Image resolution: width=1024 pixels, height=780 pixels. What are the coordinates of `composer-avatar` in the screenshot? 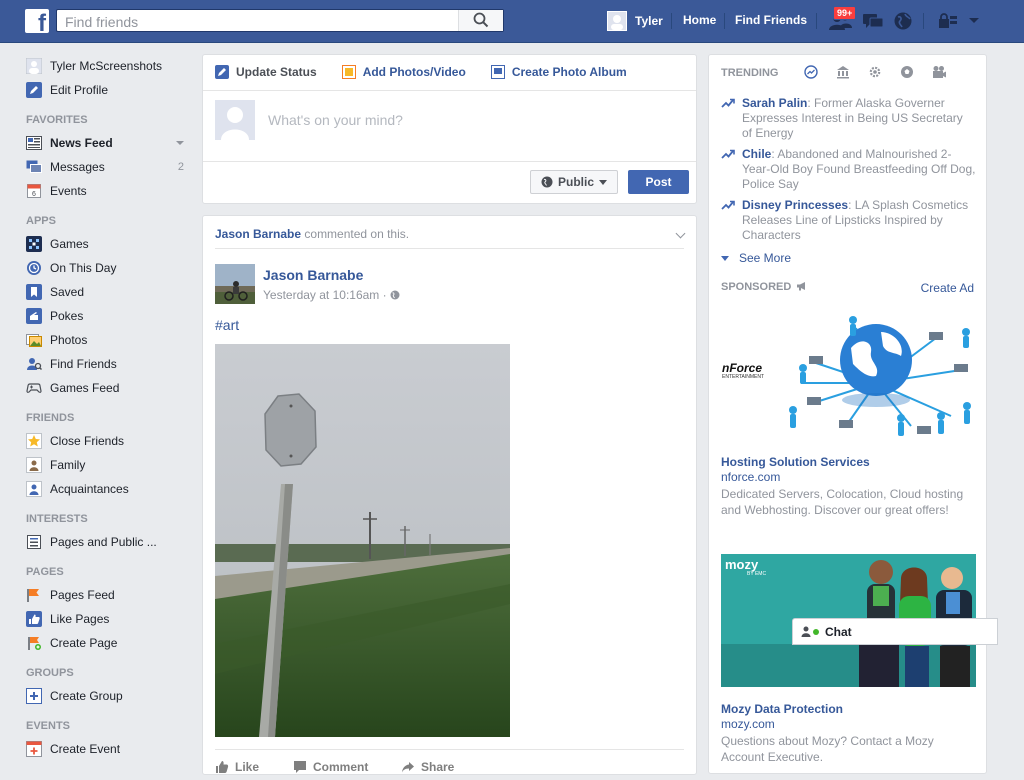 It's located at (235, 120).